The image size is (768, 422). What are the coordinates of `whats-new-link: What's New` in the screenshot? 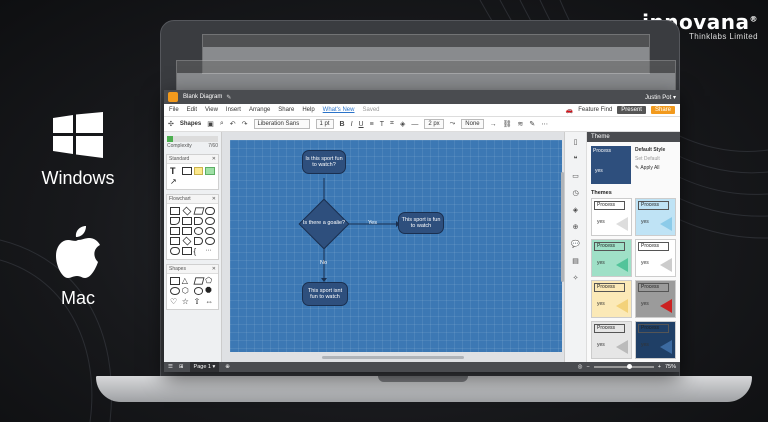 It's located at (339, 110).